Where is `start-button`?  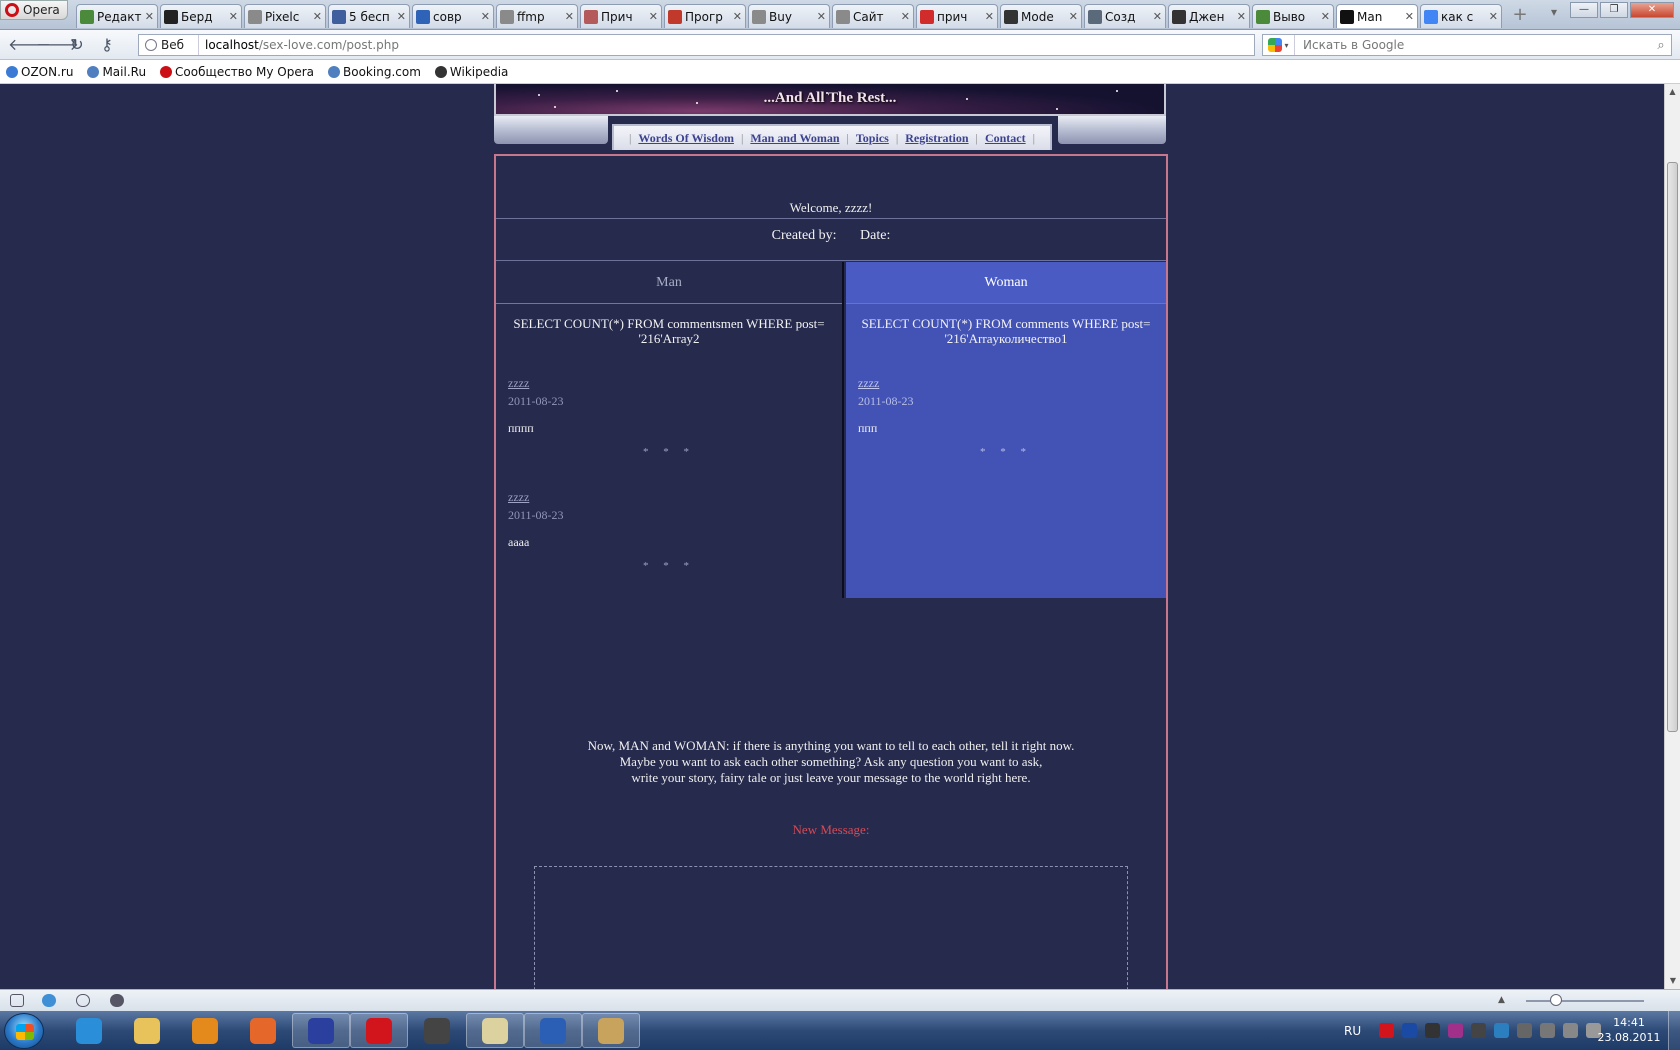 start-button is located at coordinates (24, 1031).